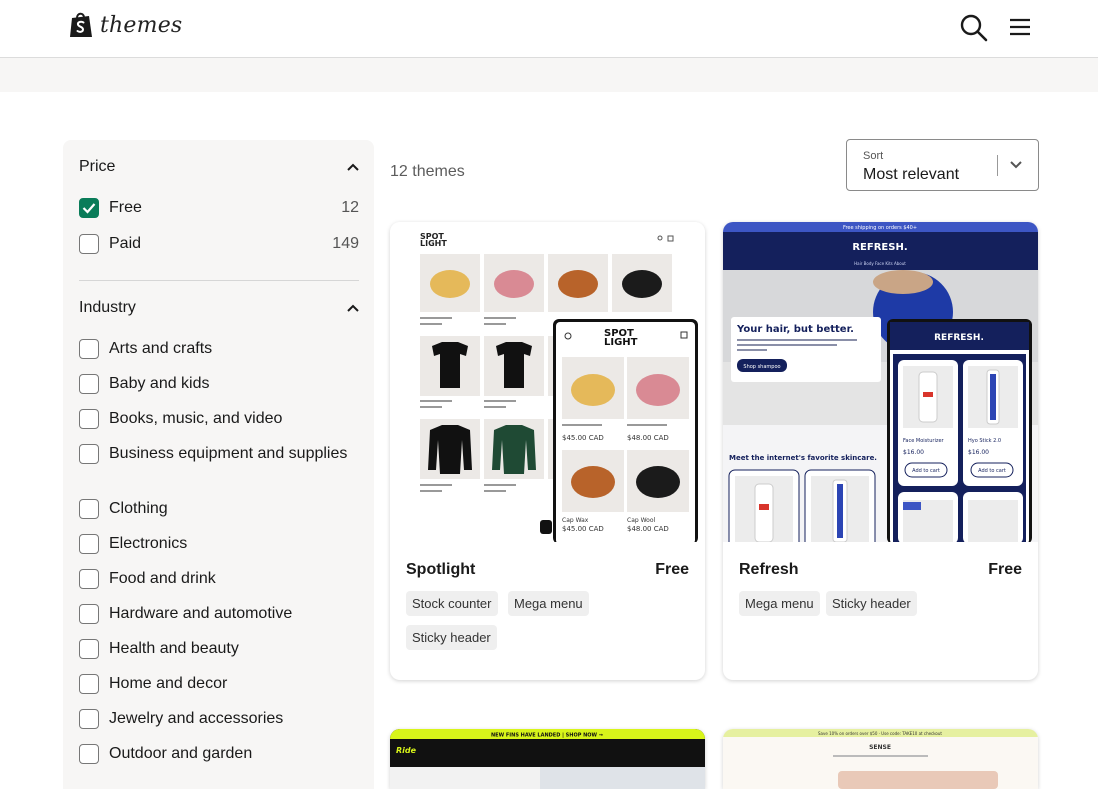 The image size is (1098, 789). Describe the element at coordinates (997, 165) in the screenshot. I see `sort-separator` at that location.